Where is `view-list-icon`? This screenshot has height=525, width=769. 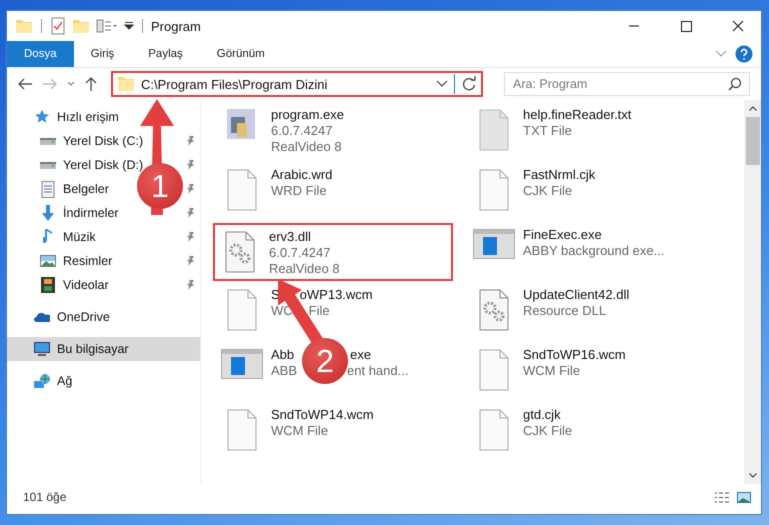
view-list-icon is located at coordinates (107, 26).